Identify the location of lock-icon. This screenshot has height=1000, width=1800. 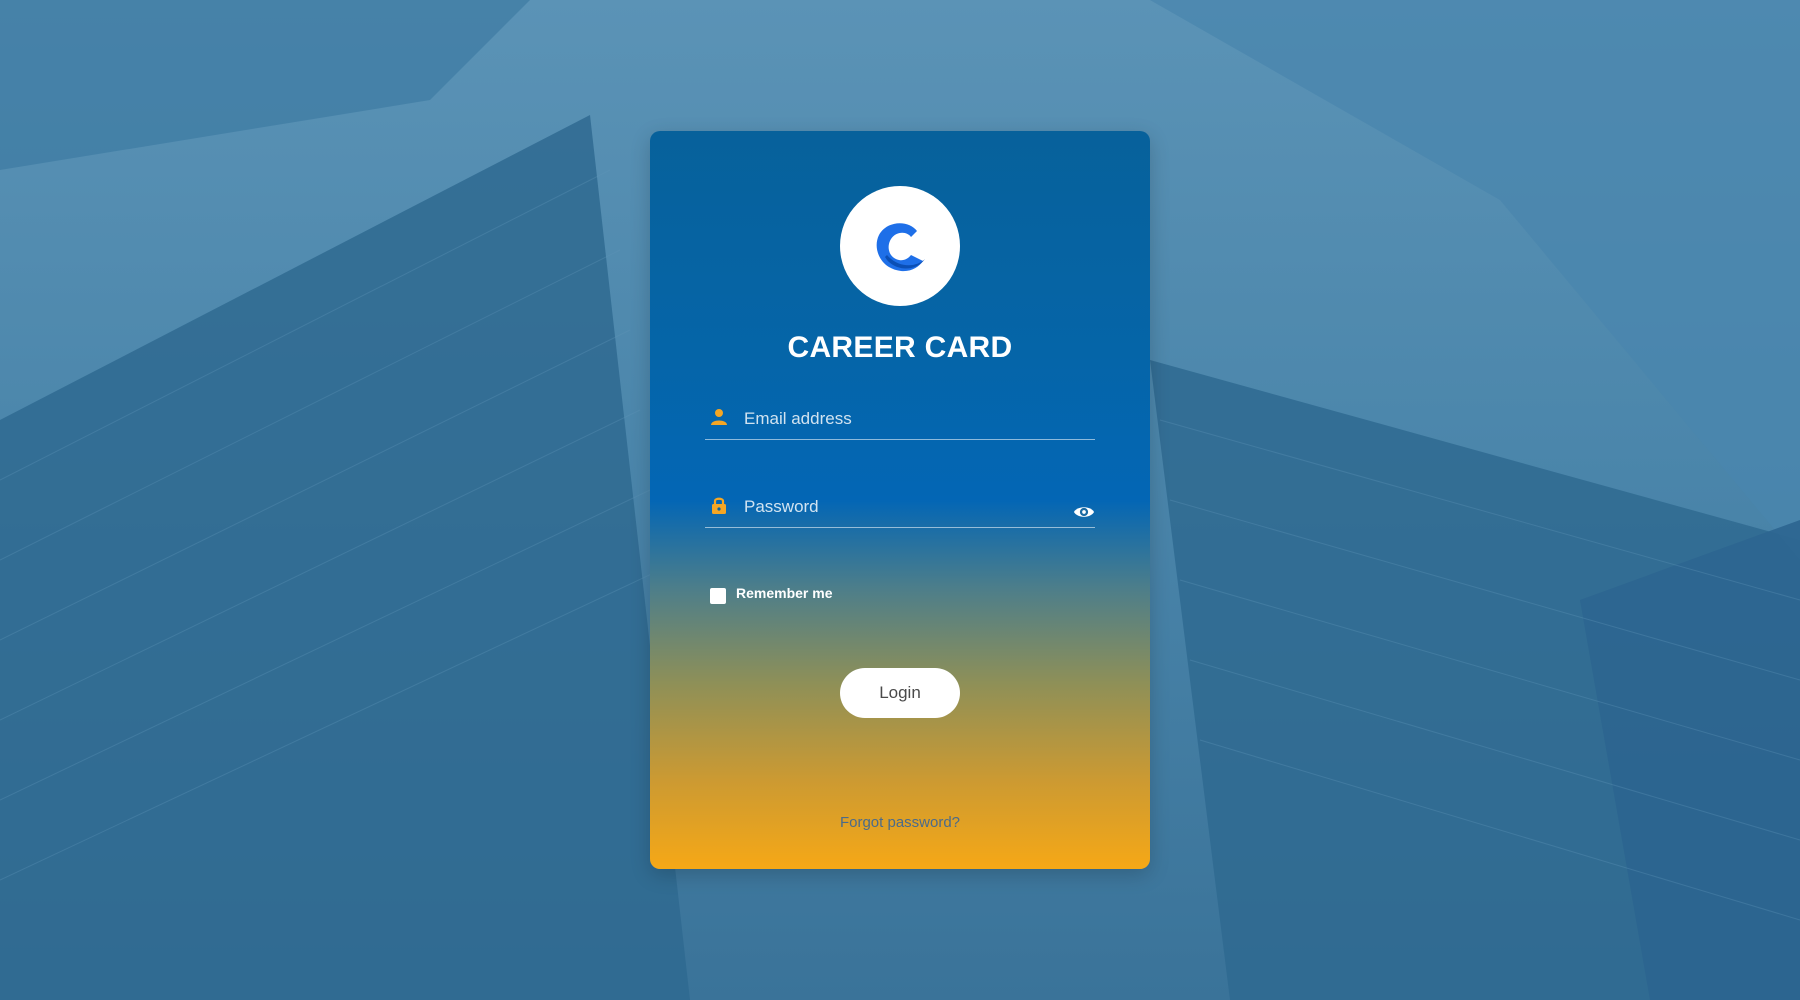
(719, 505).